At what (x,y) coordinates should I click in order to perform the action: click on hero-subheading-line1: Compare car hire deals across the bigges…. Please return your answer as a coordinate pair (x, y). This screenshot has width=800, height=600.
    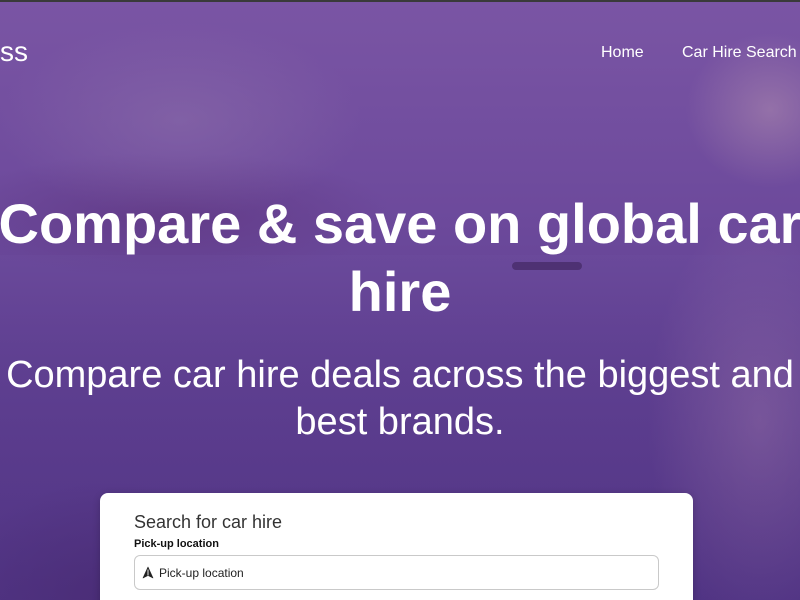
    Looking at the image, I should click on (400, 375).